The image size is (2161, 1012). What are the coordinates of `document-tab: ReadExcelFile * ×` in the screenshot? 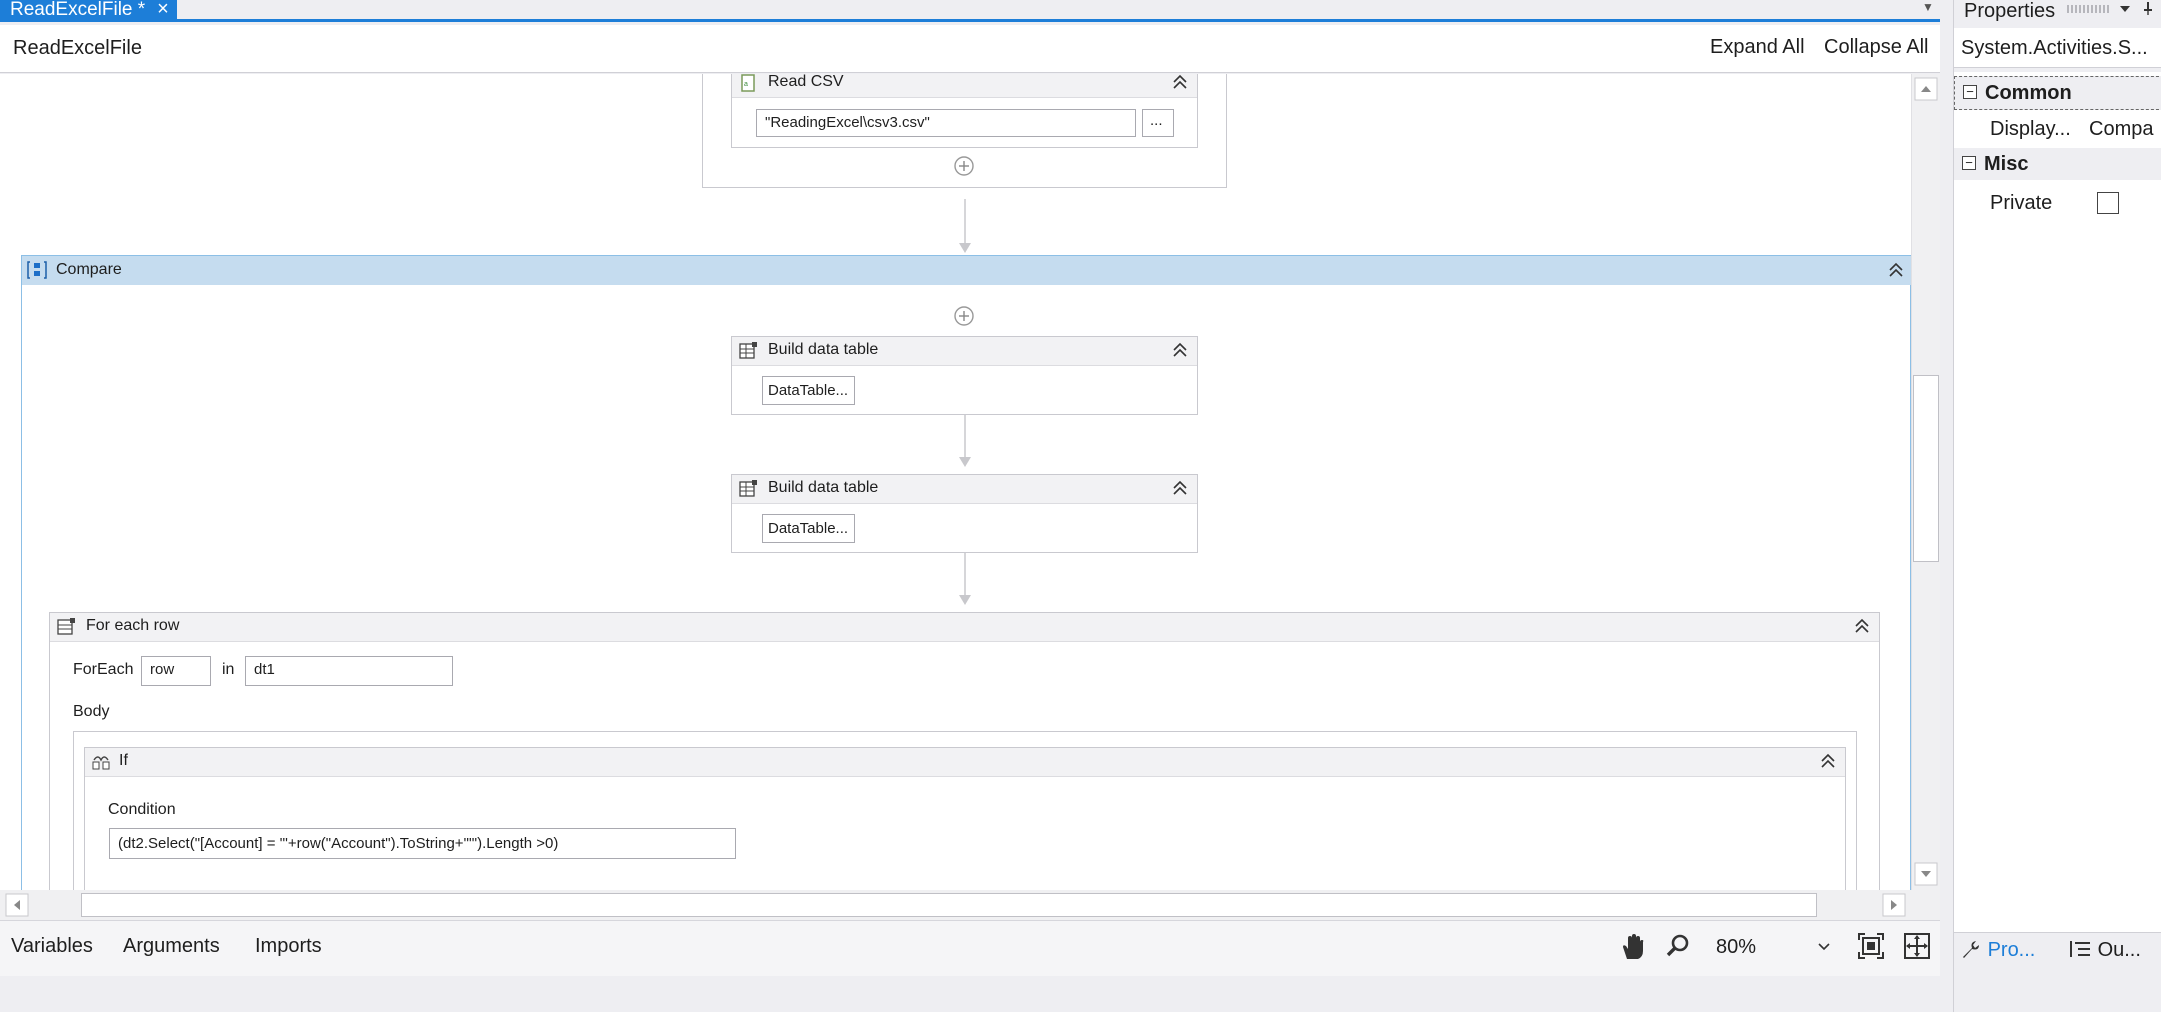 It's located at (88, 9).